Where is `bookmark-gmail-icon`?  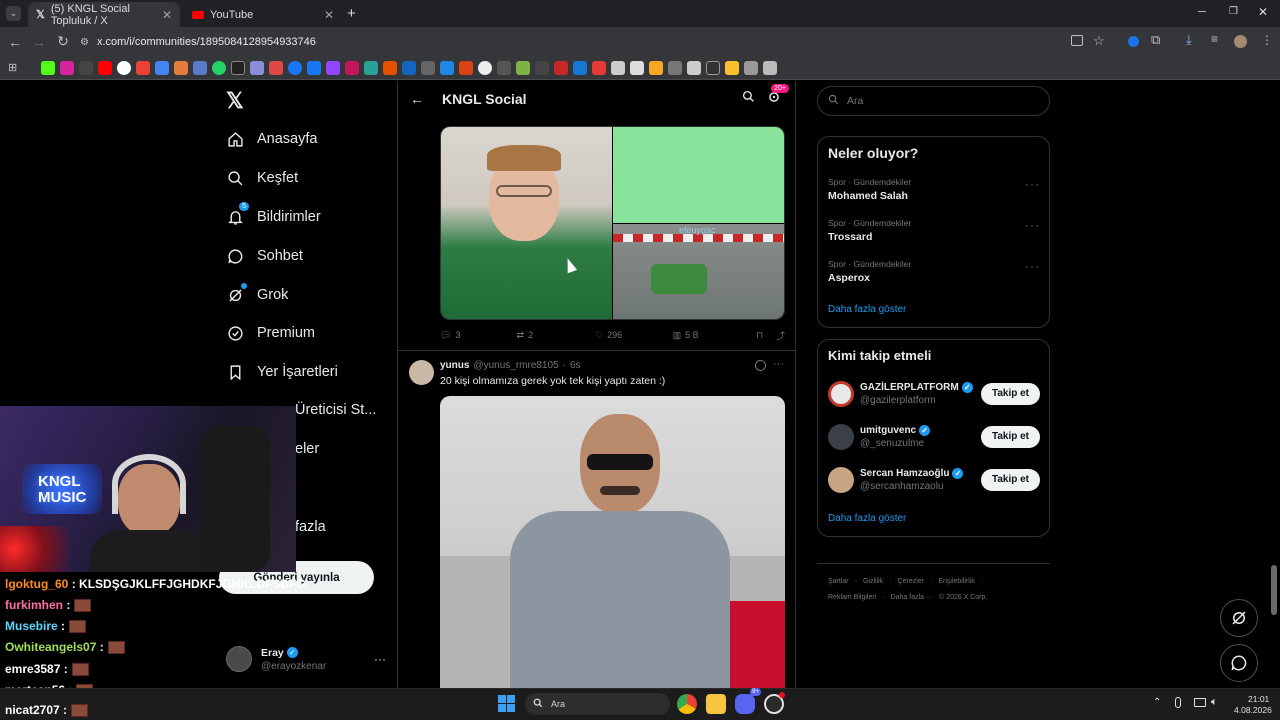
bookmark-gmail-icon is located at coordinates (143, 67).